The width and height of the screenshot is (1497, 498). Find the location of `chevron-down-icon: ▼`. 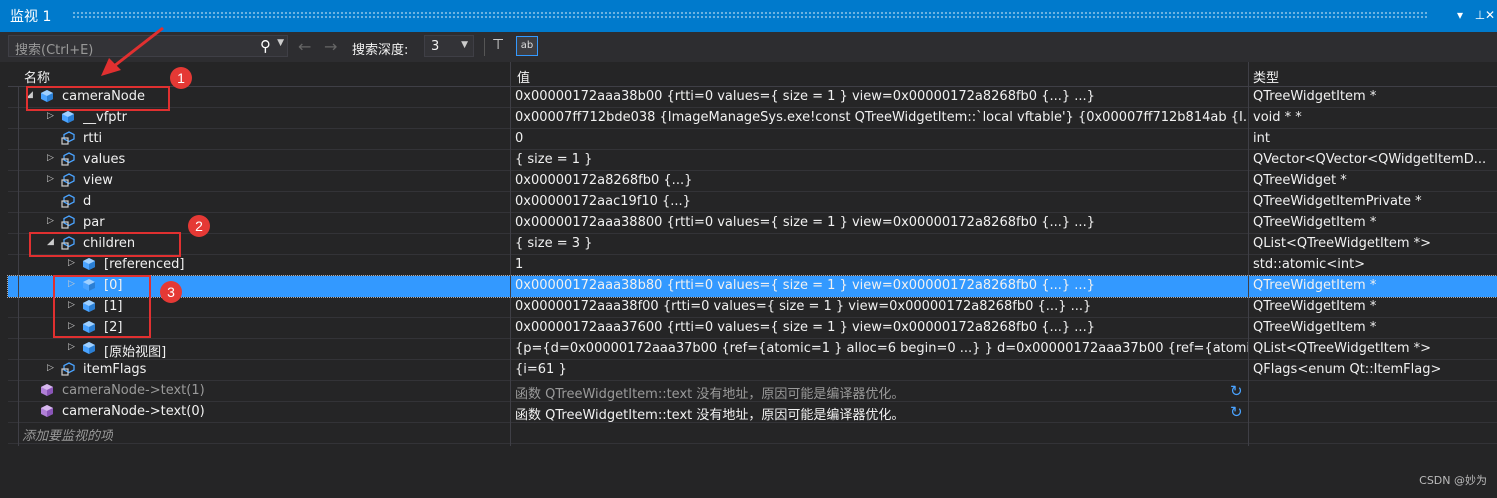

chevron-down-icon: ▼ is located at coordinates (464, 45).